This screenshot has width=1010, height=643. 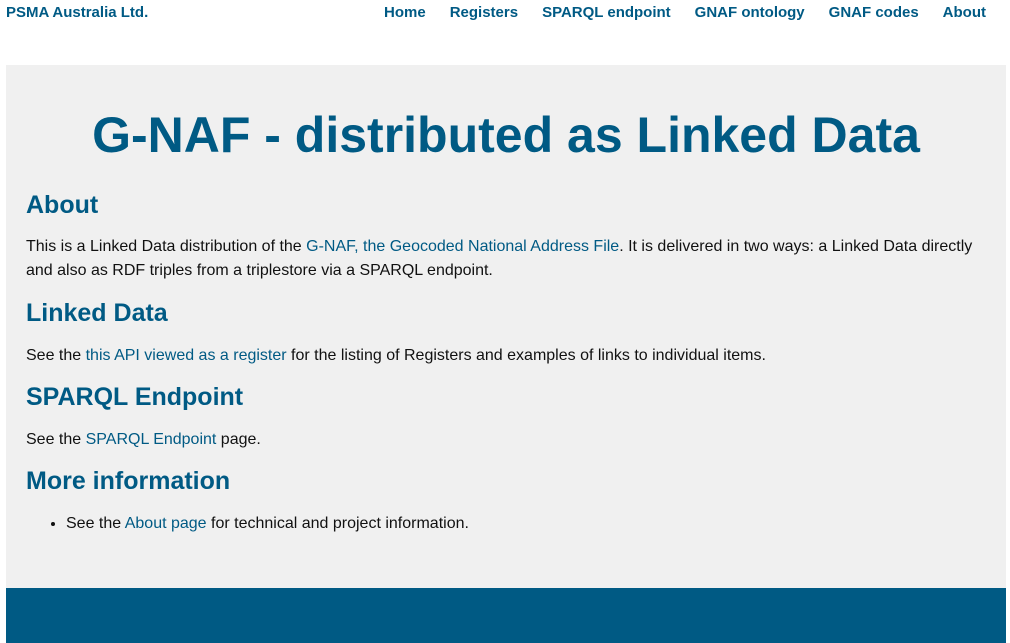 What do you see at coordinates (186, 355) in the screenshot?
I see `register-link: this API viewed as a register` at bounding box center [186, 355].